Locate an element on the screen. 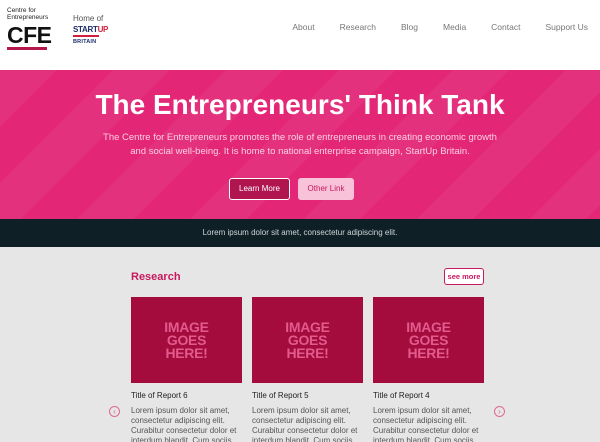 The height and width of the screenshot is (442, 600). nav-research: Research is located at coordinates (358, 27).